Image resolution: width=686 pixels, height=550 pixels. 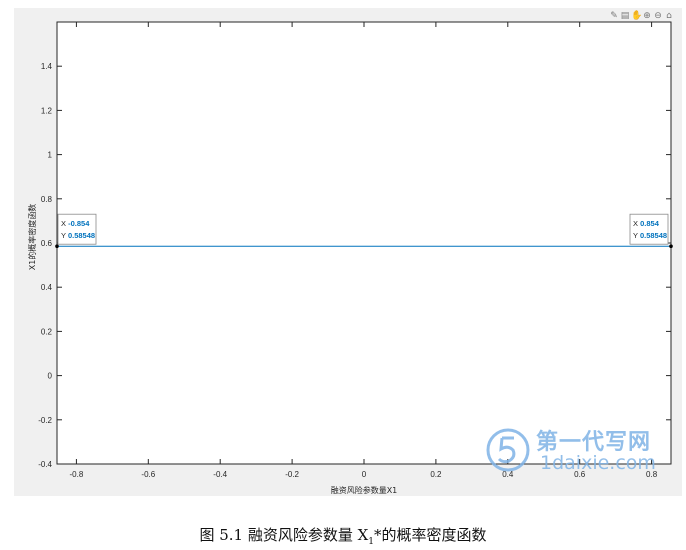 What do you see at coordinates (77, 474) in the screenshot?
I see `x-tick-label: -0.8` at bounding box center [77, 474].